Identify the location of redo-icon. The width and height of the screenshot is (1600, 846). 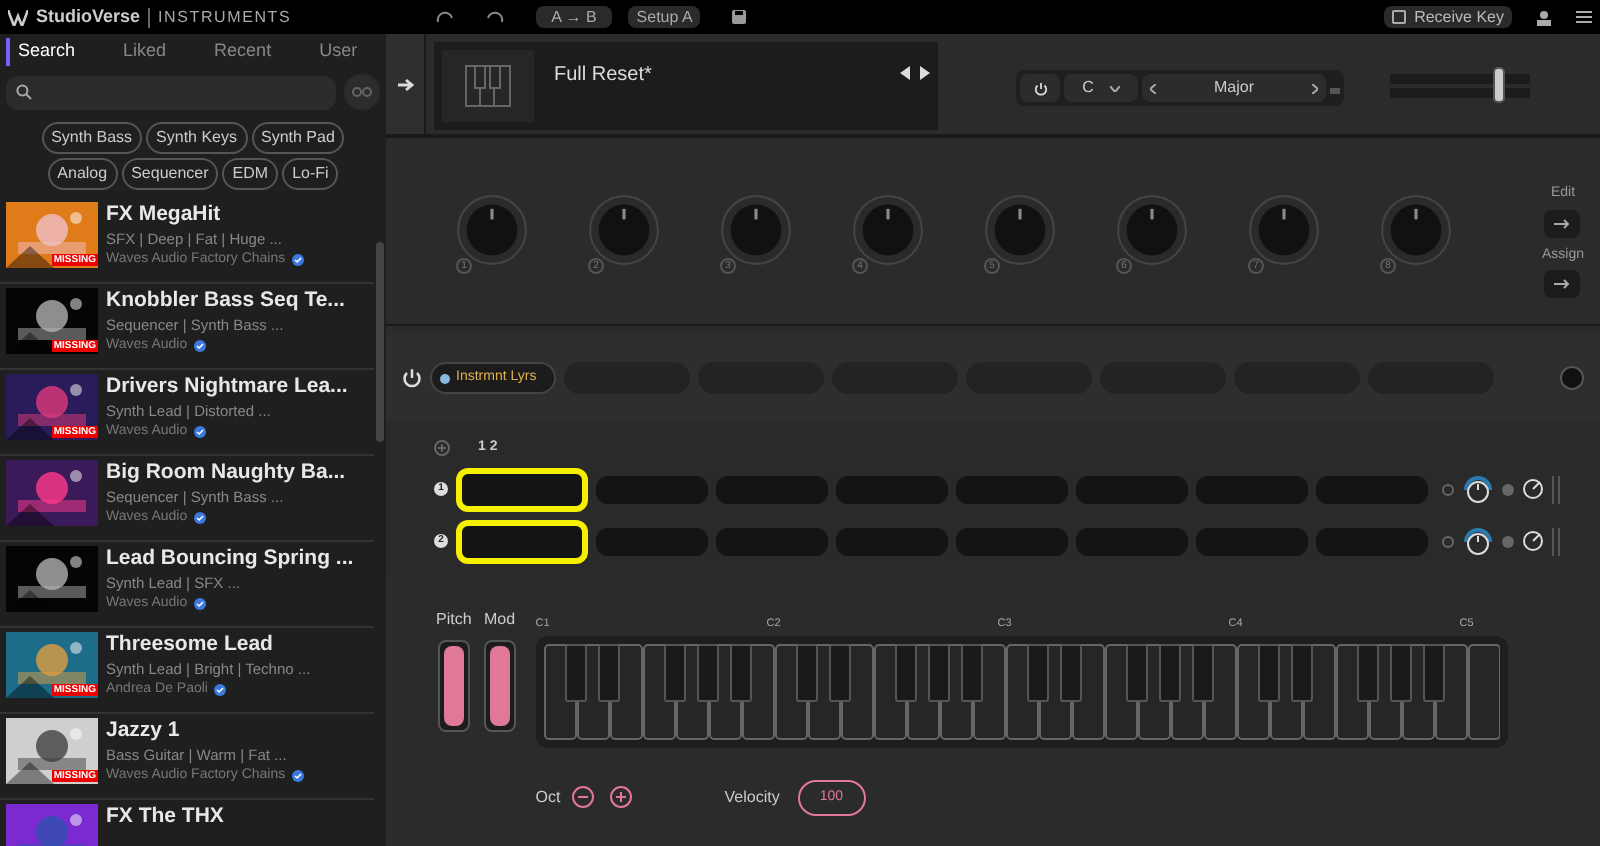
(494, 17).